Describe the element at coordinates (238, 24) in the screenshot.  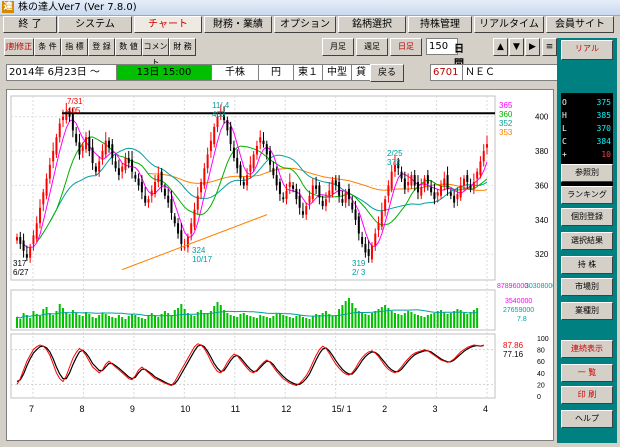
I see `menu-4: 財務・業績` at that location.